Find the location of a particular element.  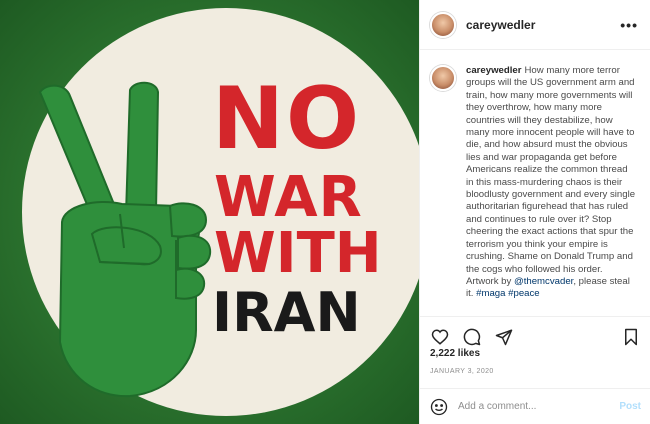

post-header: careywedler ••• is located at coordinates (535, 25).